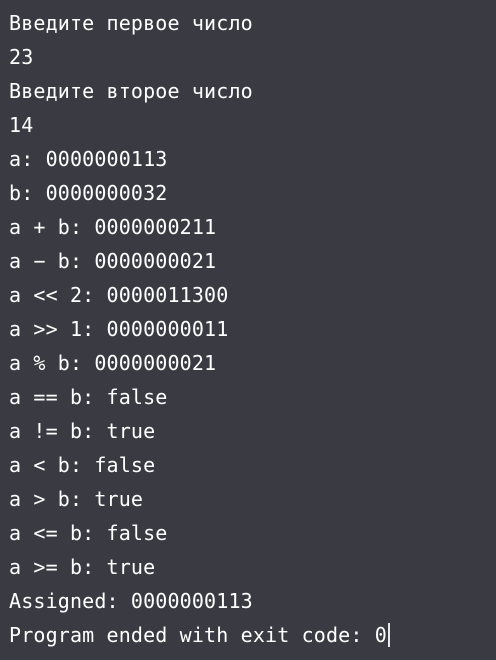 Image resolution: width=496 pixels, height=660 pixels. I want to click on exit-code-text: Program ended with exit code: 0, so click(198, 635).